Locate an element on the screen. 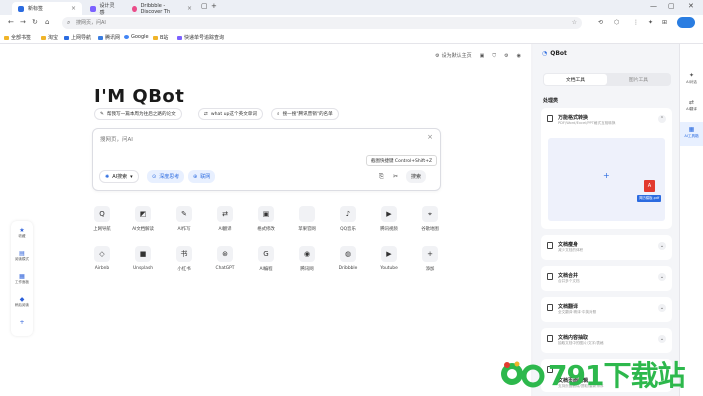  deep-think-label: 深度思考 is located at coordinates (169, 177).